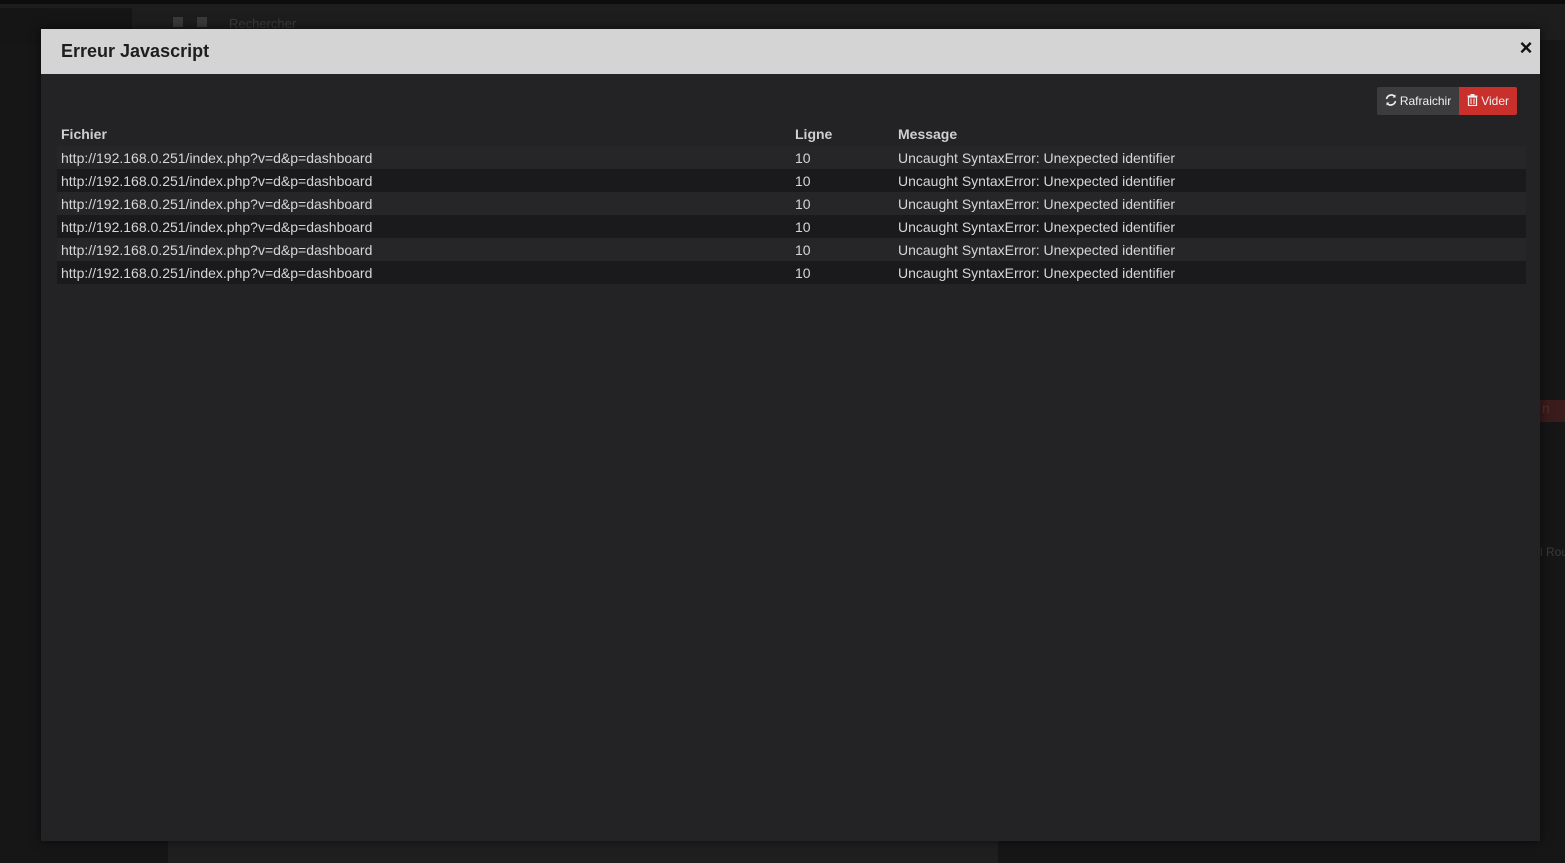  I want to click on image-icon, so click(178, 22).